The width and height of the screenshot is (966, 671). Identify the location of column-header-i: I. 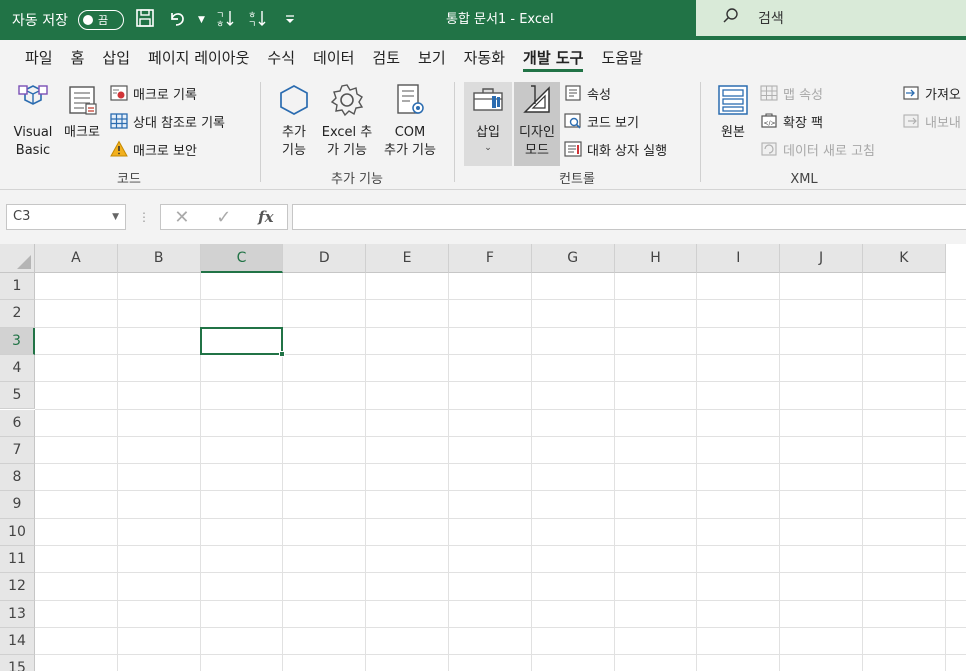
(739, 258).